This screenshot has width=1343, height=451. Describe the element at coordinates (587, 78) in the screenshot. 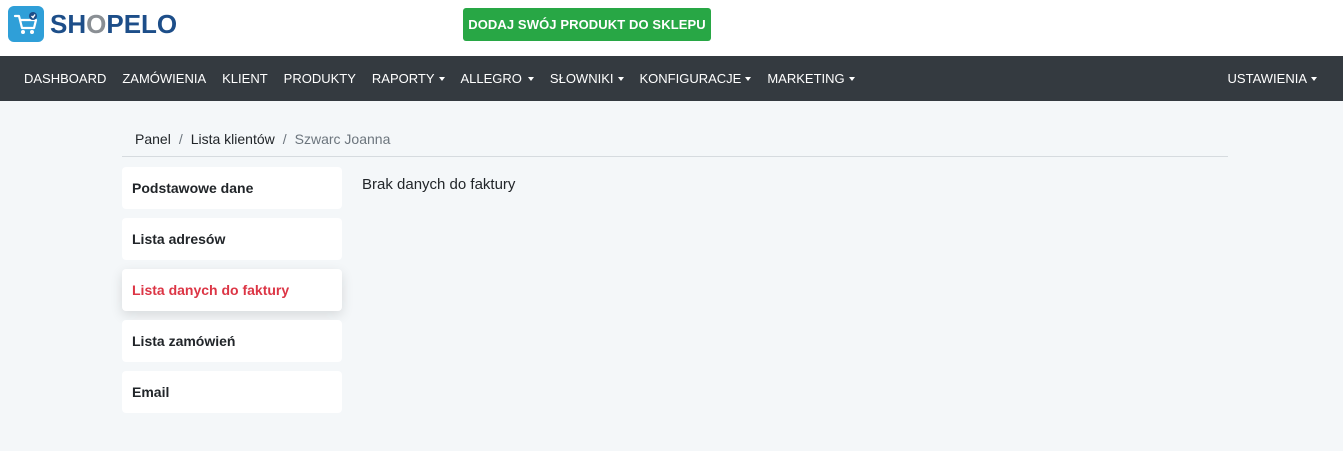

I see `nav-slowniki: SŁOWNIKI` at that location.